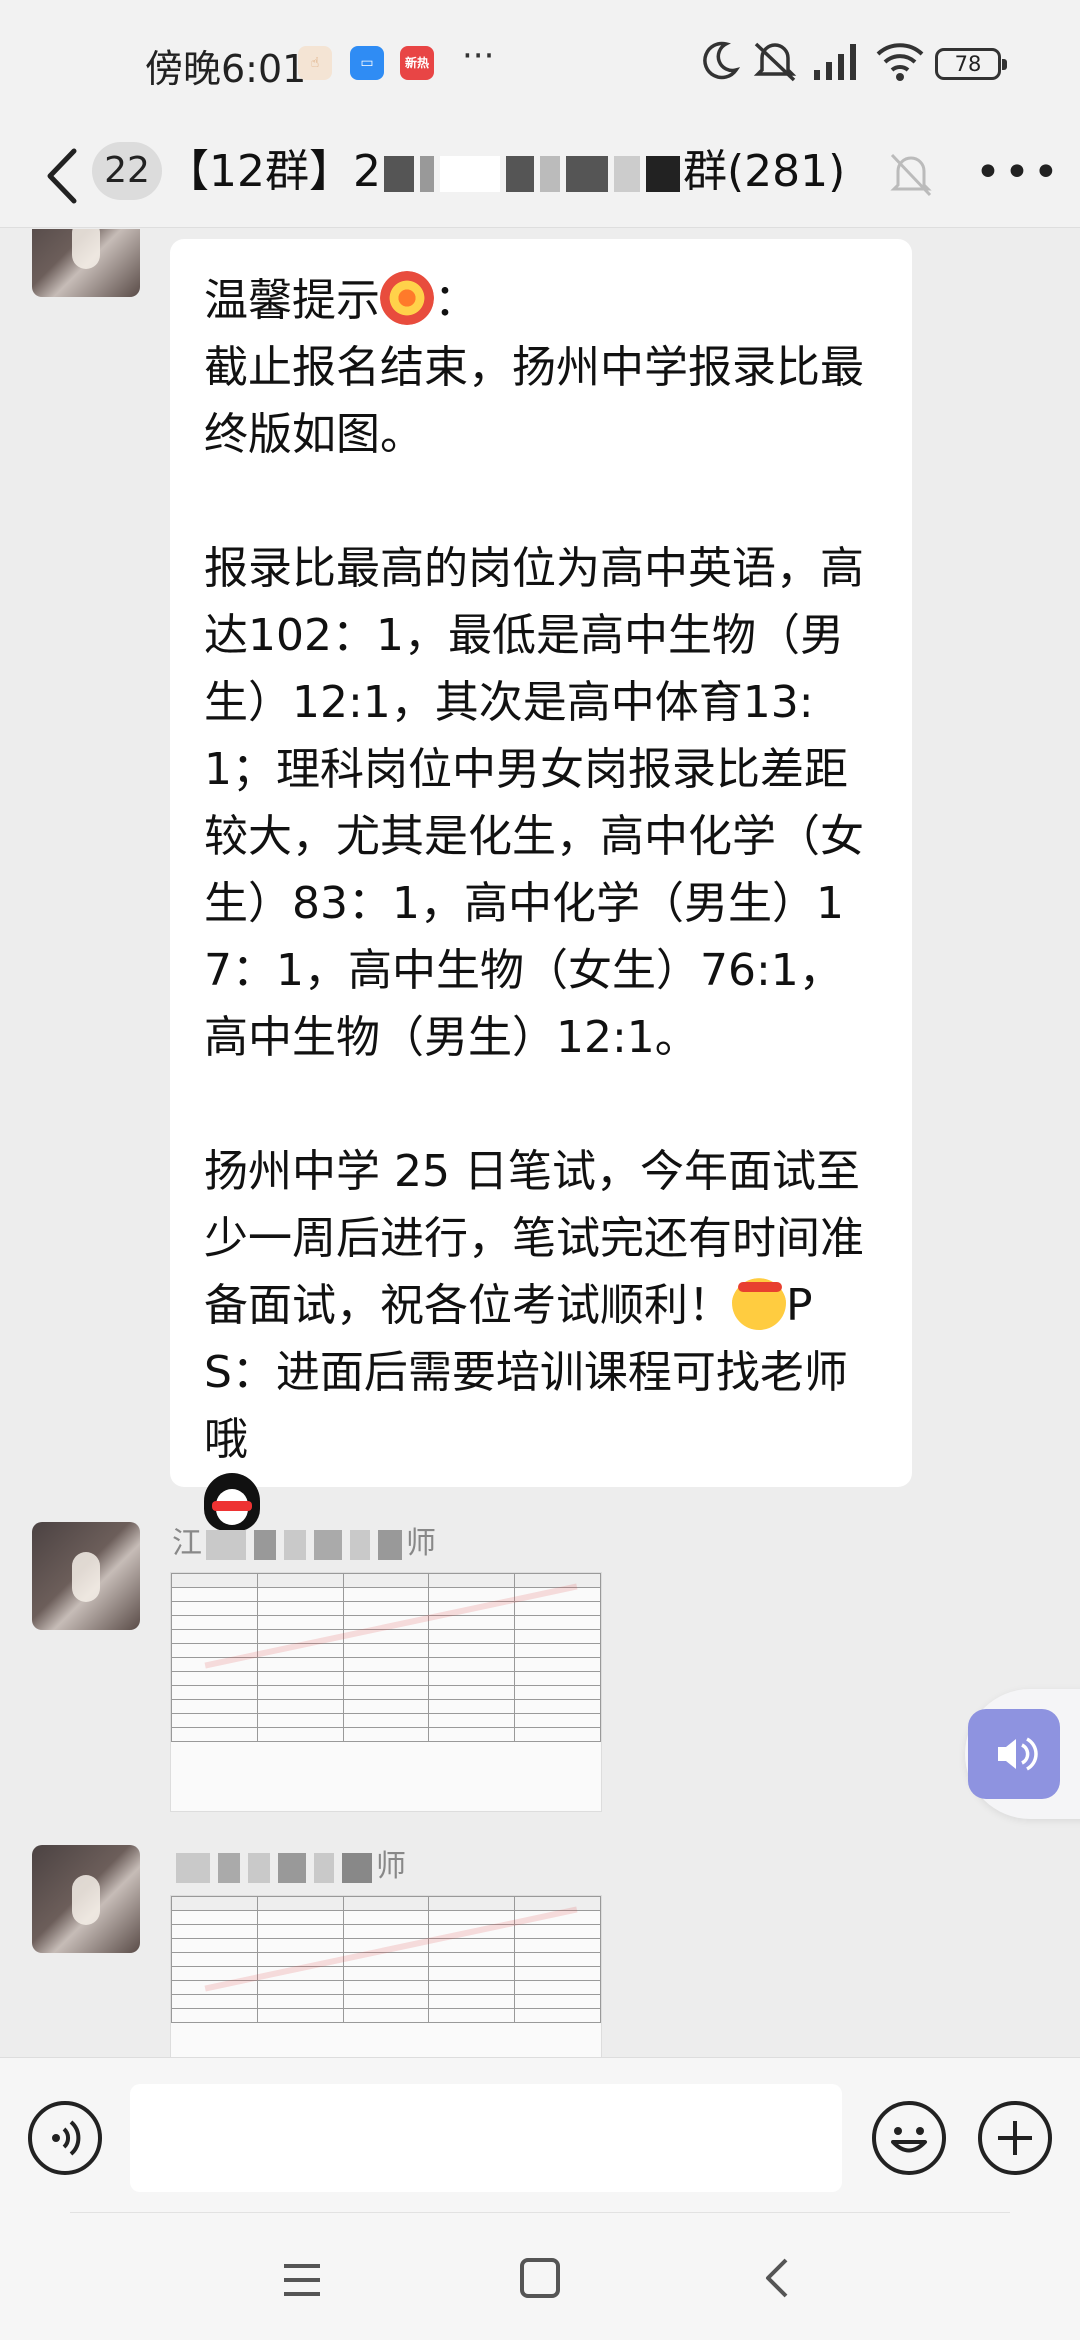 This screenshot has width=1080, height=2340. I want to click on mute-icon, so click(775, 62).